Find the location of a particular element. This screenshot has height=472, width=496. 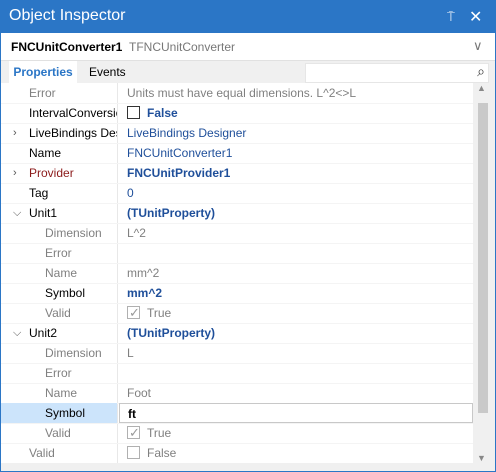

property-name: Provider is located at coordinates (51, 173).